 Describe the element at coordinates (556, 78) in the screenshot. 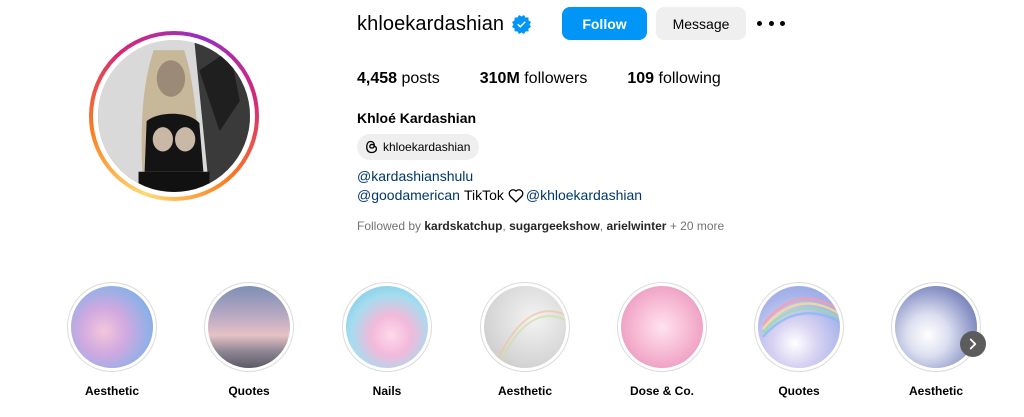

I see `followers-label: followers` at that location.